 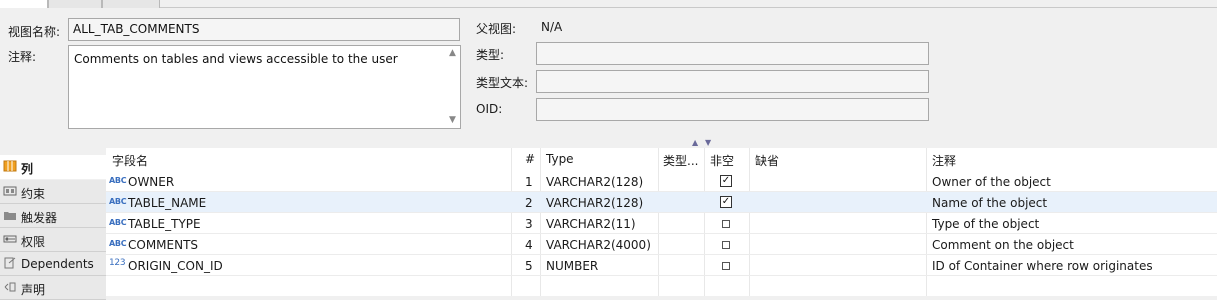 What do you see at coordinates (991, 182) in the screenshot?
I see `field-comment: Owner of the object` at bounding box center [991, 182].